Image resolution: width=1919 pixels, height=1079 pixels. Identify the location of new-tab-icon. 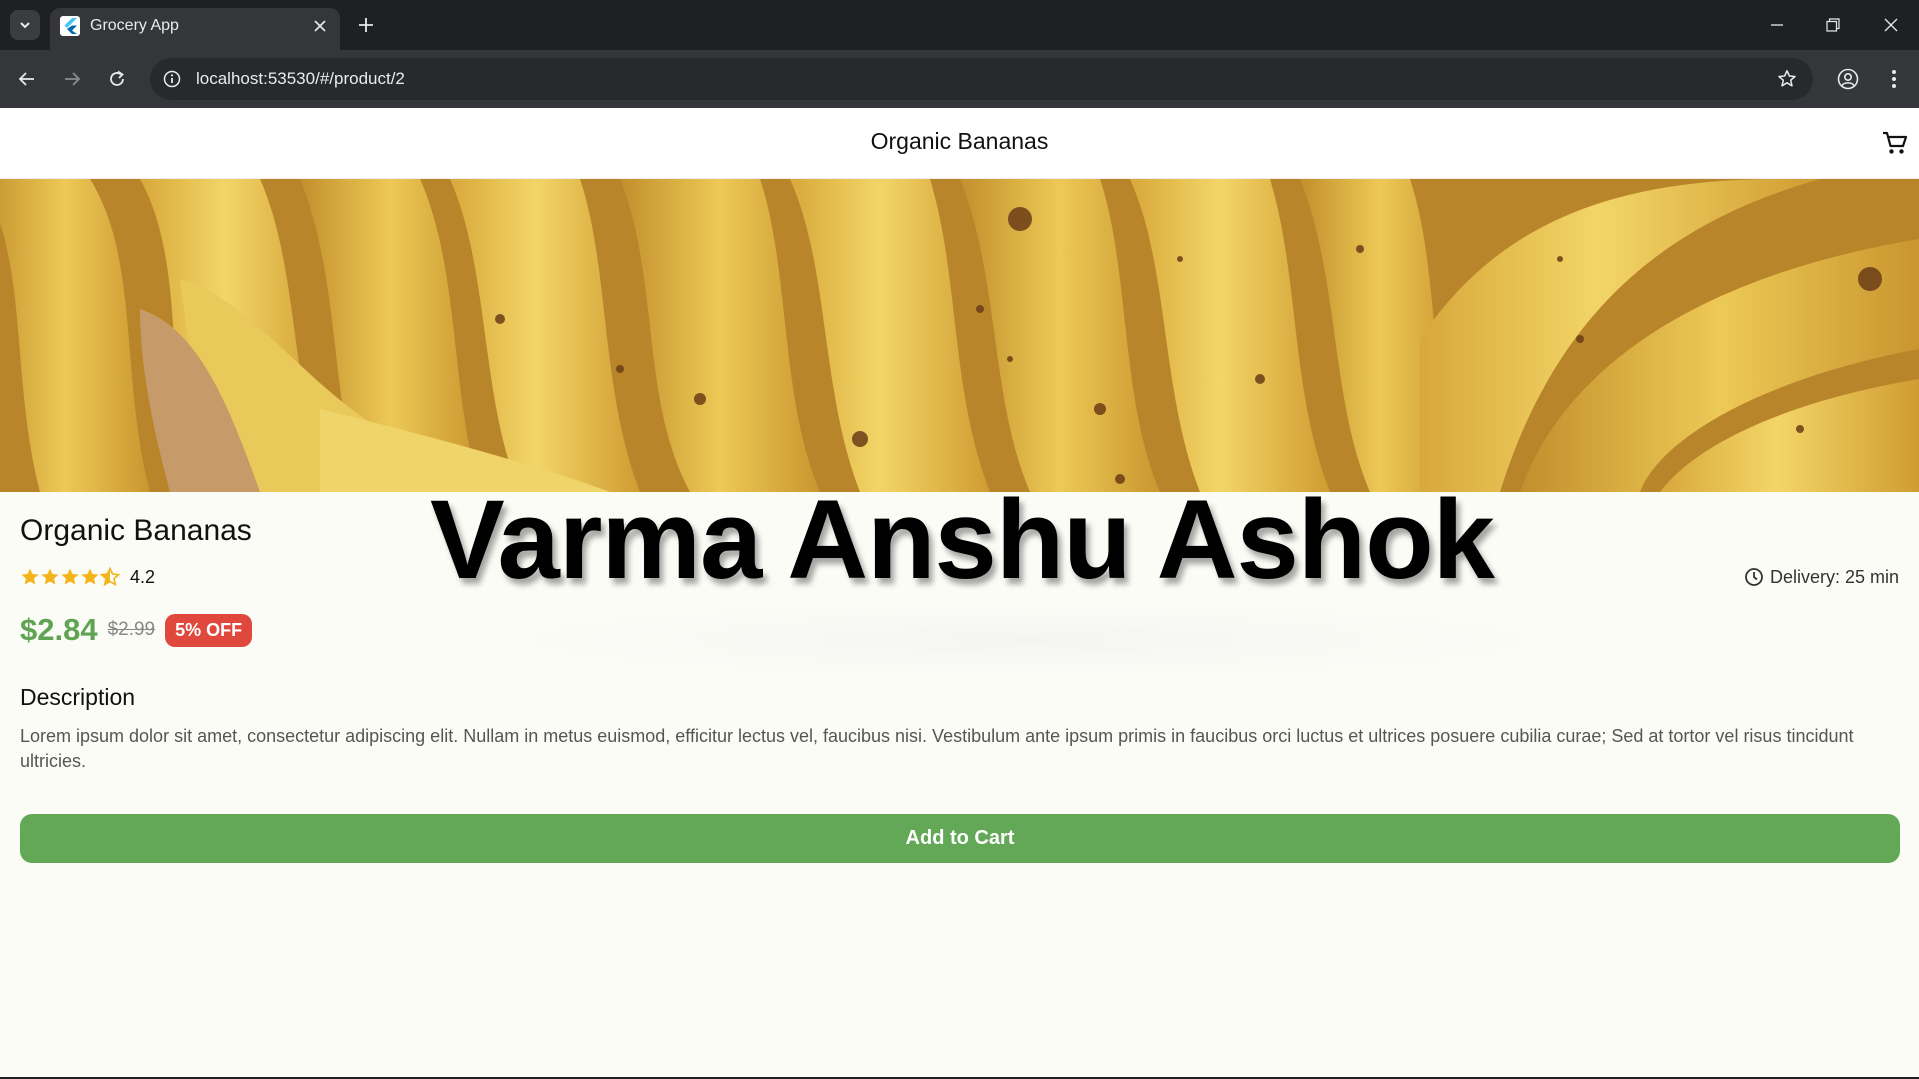
(366, 25).